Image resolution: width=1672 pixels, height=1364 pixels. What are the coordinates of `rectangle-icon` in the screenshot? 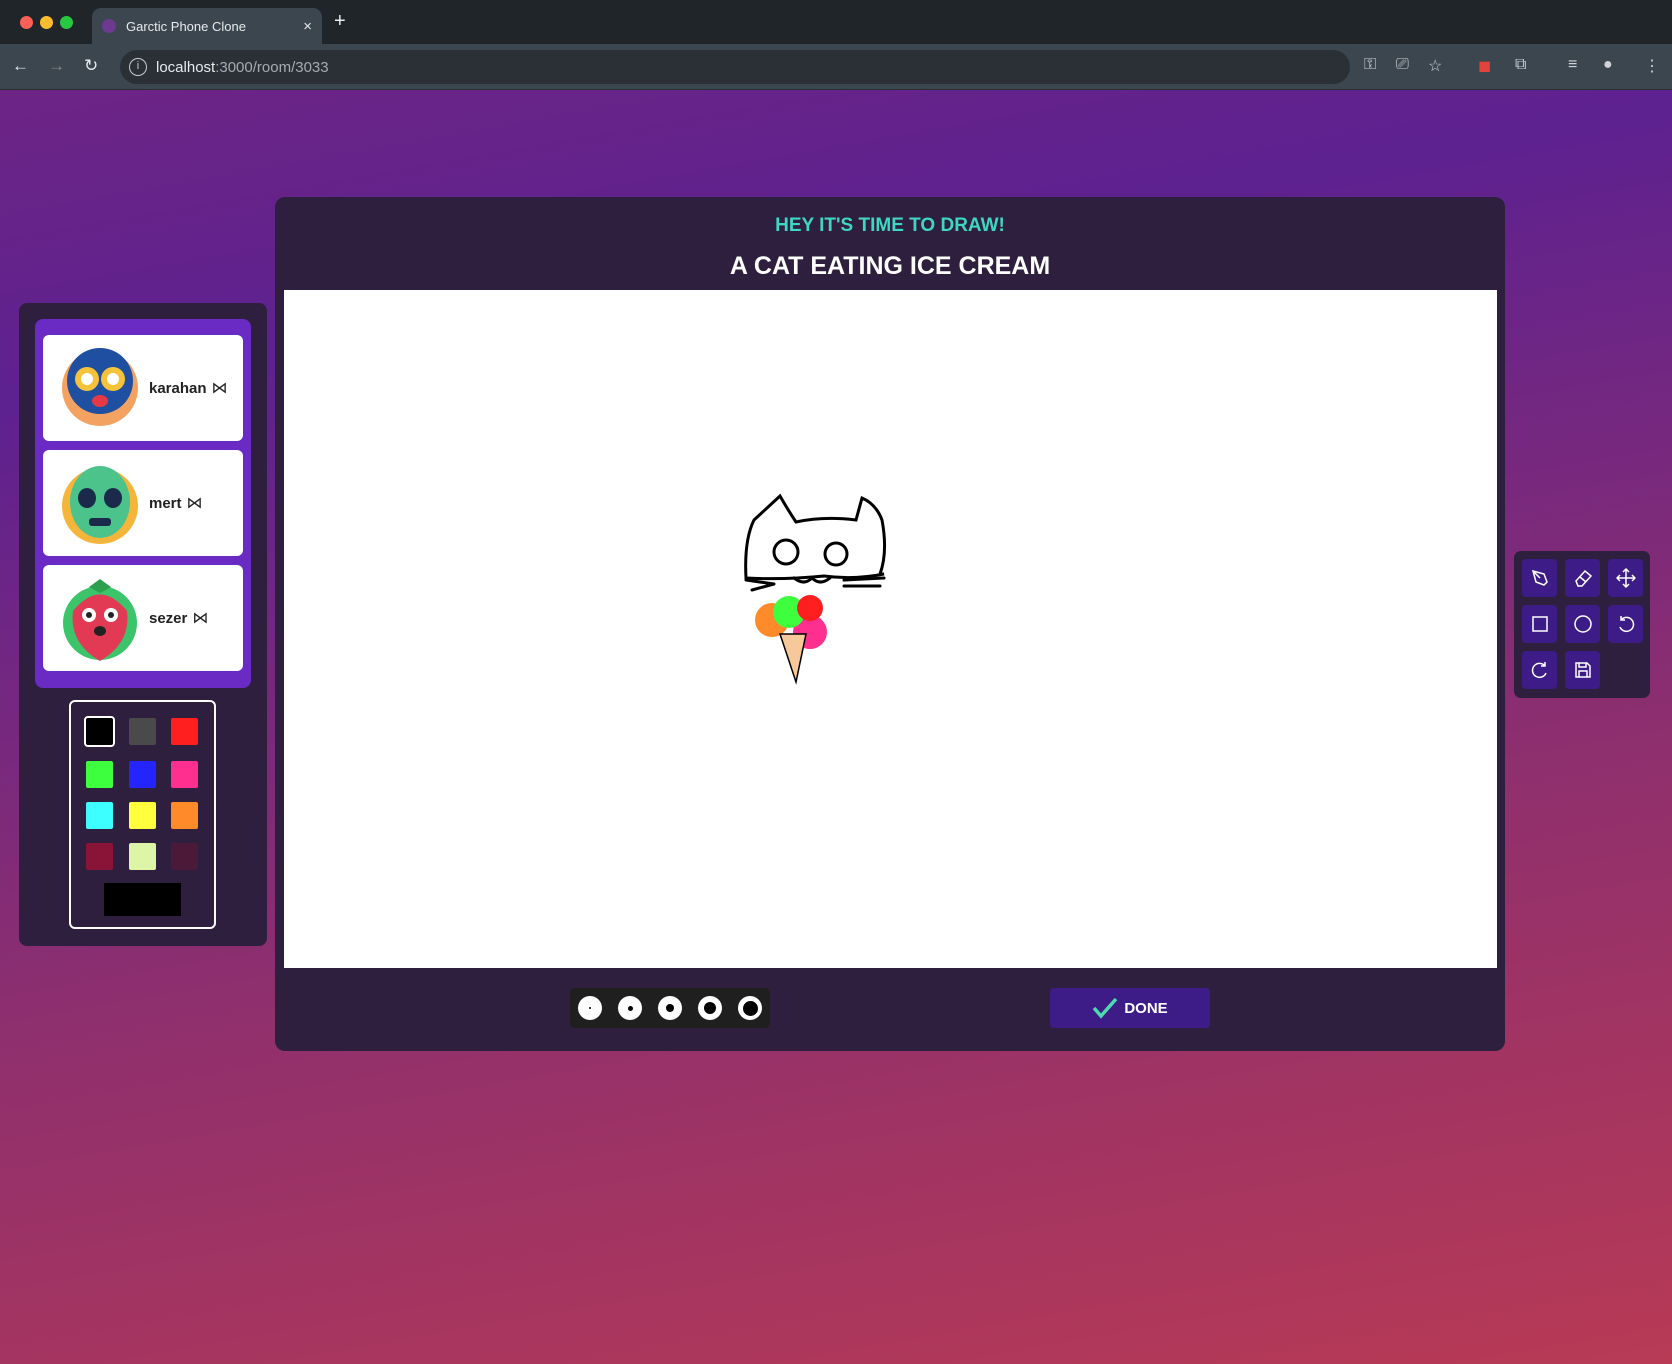 It's located at (1539, 624).